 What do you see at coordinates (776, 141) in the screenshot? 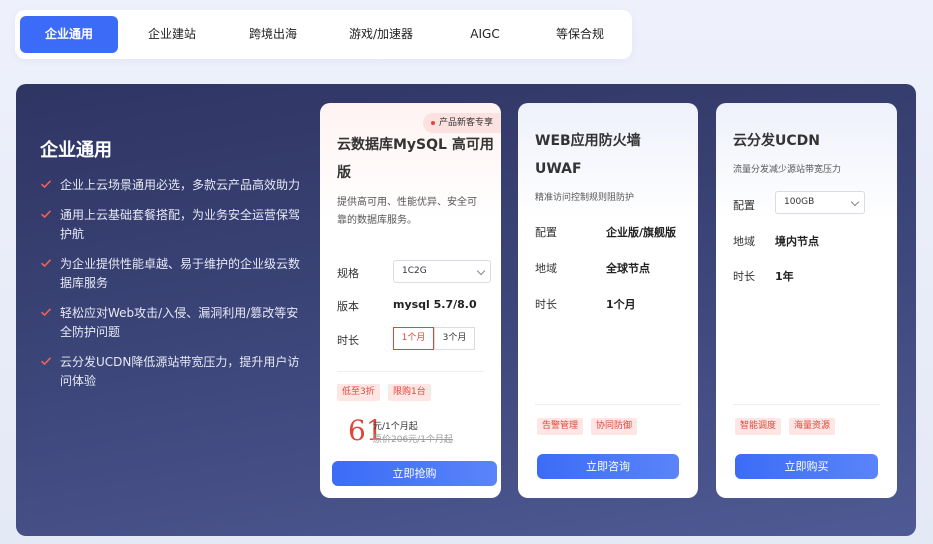
I see `card-title: 云分发UCDN` at bounding box center [776, 141].